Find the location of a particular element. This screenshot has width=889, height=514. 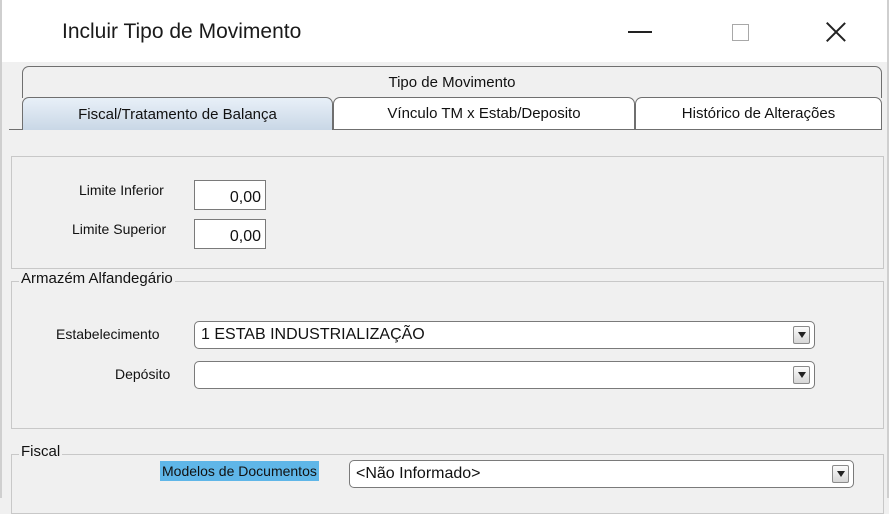

modelos-documentos-dropdown-button is located at coordinates (840, 474).